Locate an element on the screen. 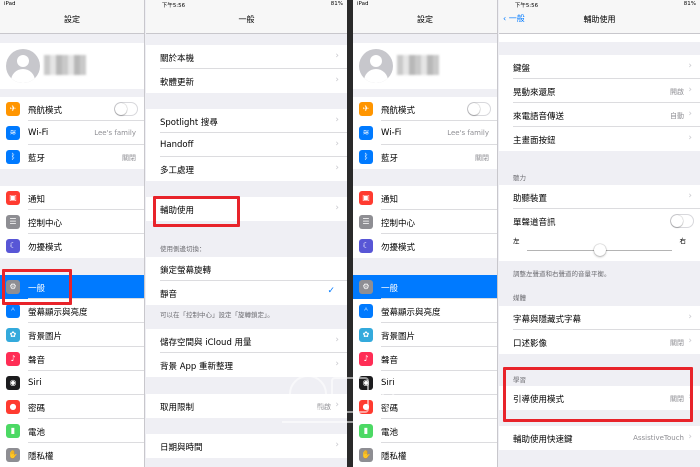 The height and width of the screenshot is (467, 700). date-time-cell: 日期與時間 › is located at coordinates (246, 446).